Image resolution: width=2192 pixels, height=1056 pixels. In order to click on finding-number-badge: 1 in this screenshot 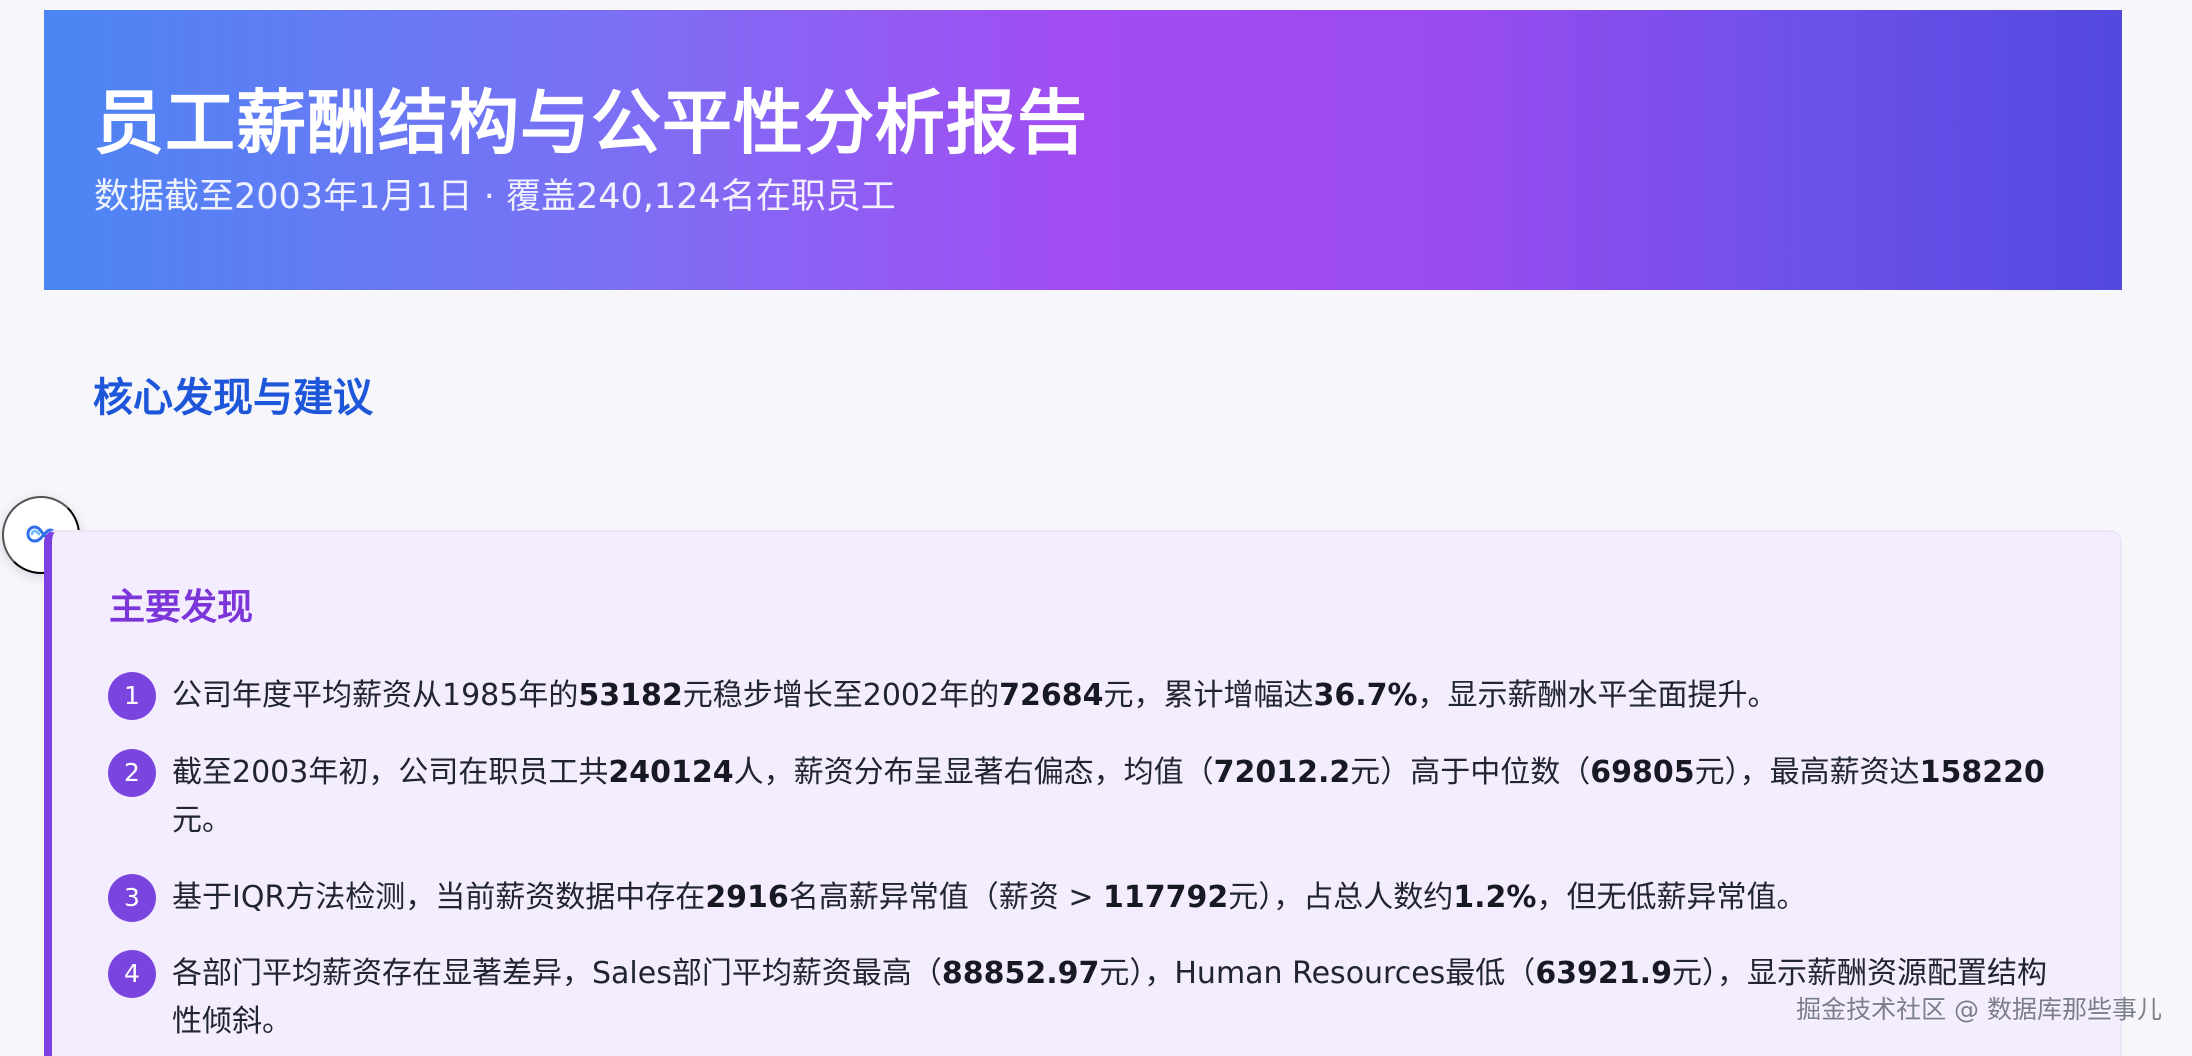, I will do `click(132, 696)`.